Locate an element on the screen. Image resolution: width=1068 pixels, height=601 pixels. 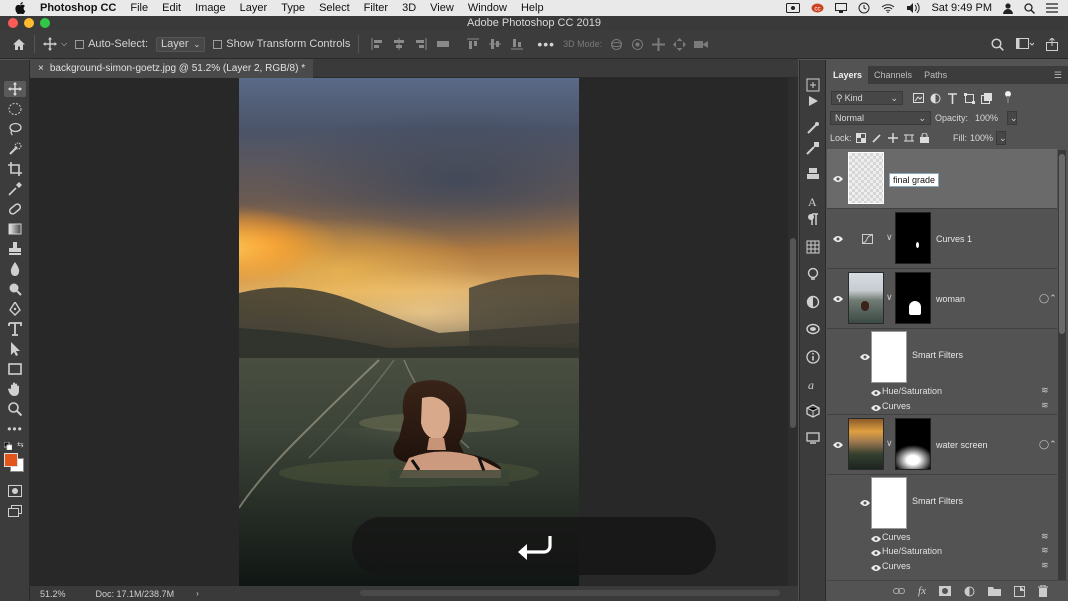
tab-paths: Paths is located at coordinates (935, 75).